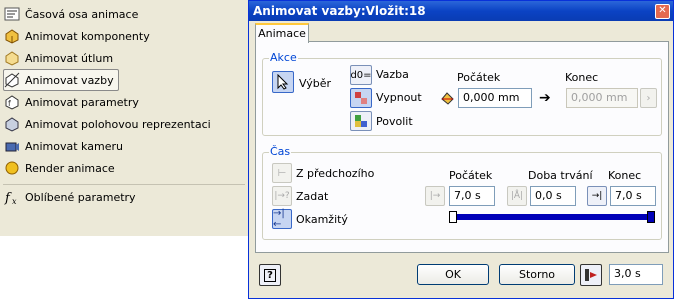 The height and width of the screenshot is (299, 674). I want to click on svg-text: x, so click(14, 201).